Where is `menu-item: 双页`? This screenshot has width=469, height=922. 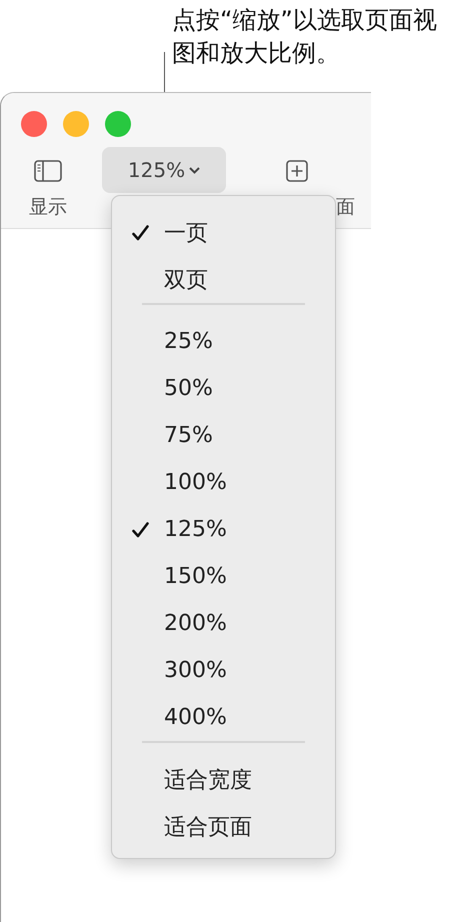
menu-item: 双页 is located at coordinates (223, 279).